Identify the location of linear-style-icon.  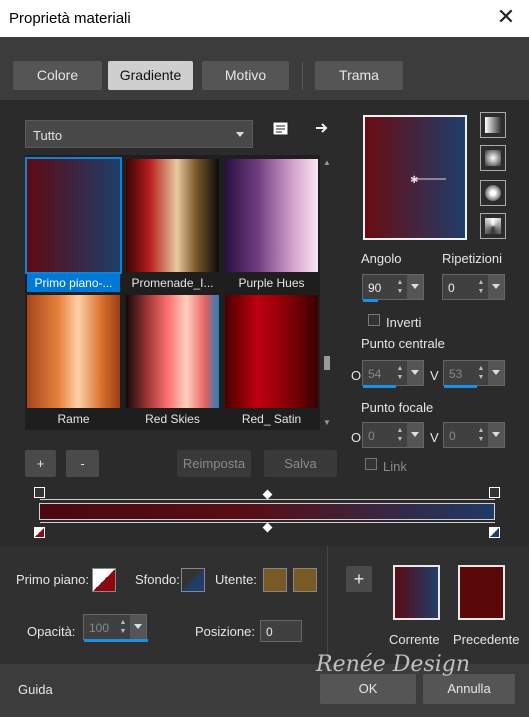
(493, 125).